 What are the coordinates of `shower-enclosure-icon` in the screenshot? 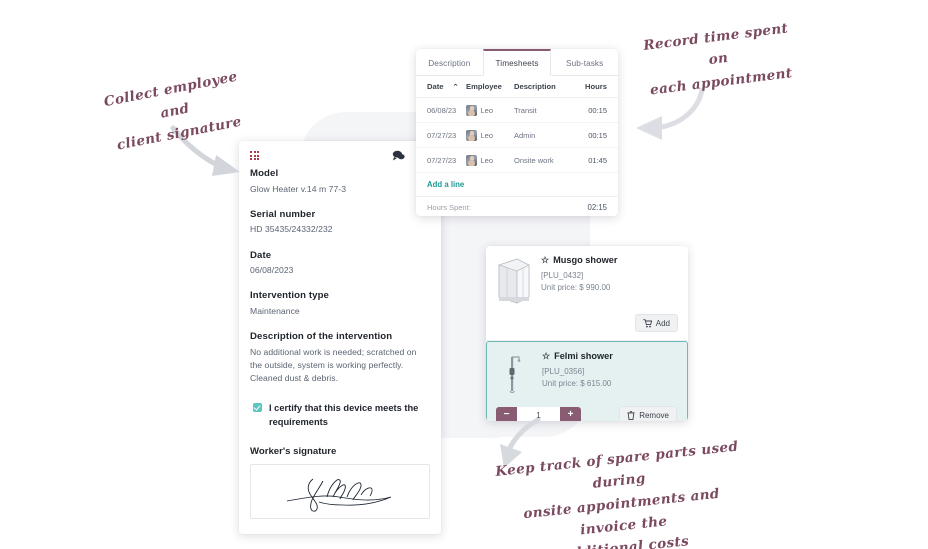 It's located at (514, 281).